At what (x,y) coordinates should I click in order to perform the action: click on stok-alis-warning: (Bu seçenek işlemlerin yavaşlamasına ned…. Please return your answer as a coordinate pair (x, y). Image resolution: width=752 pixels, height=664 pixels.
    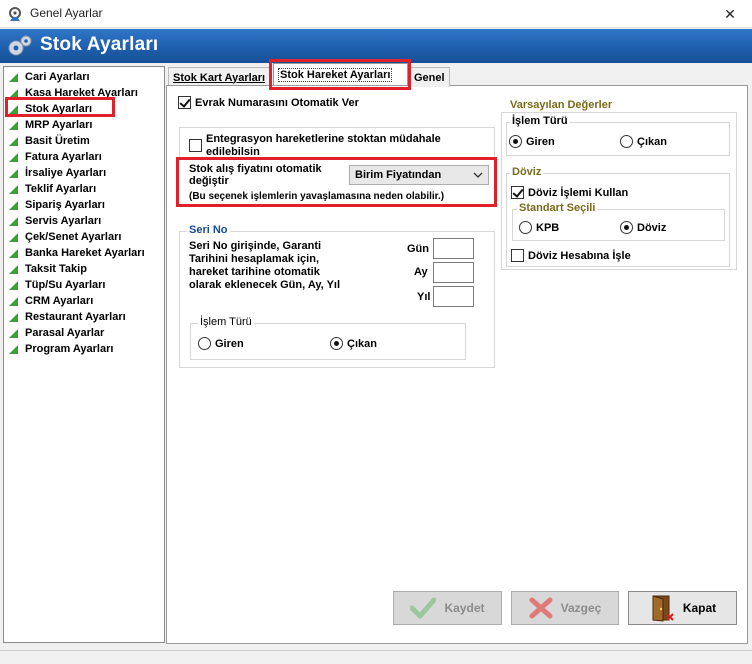
    Looking at the image, I should click on (317, 196).